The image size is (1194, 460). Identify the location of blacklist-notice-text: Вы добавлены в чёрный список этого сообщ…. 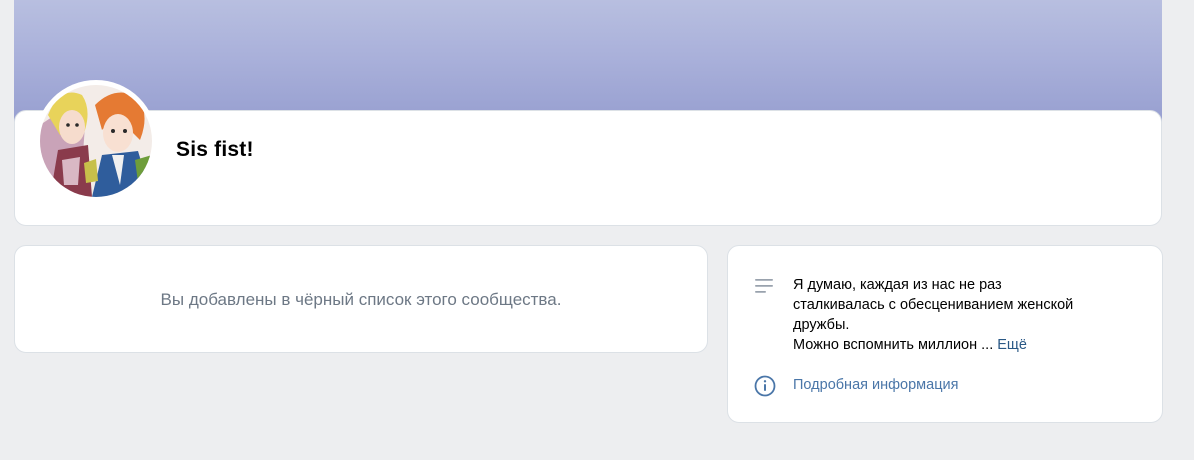
(361, 299).